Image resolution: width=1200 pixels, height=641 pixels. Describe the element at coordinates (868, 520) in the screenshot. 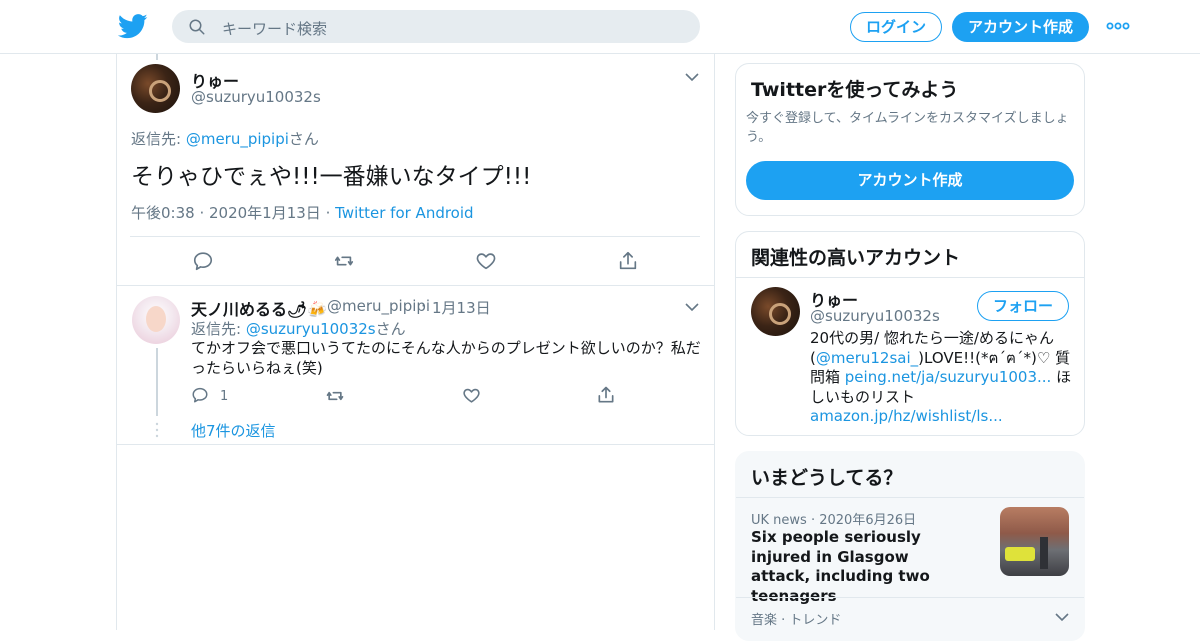

I see `news-date: 2020年6月26日` at that location.